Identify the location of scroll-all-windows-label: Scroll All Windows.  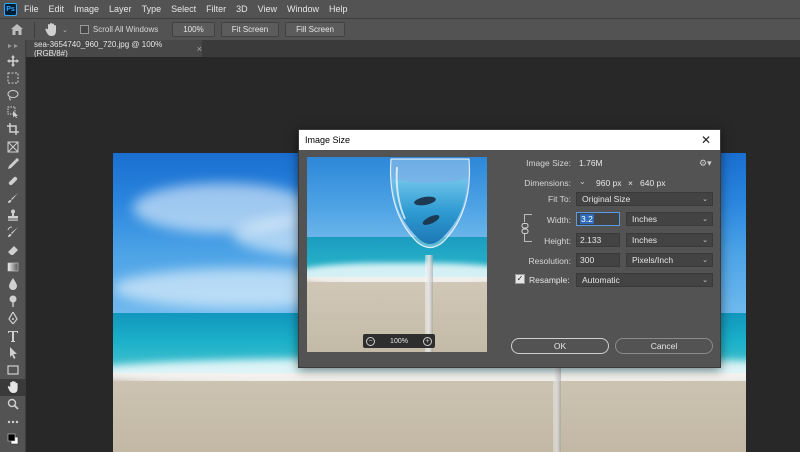
(125, 29).